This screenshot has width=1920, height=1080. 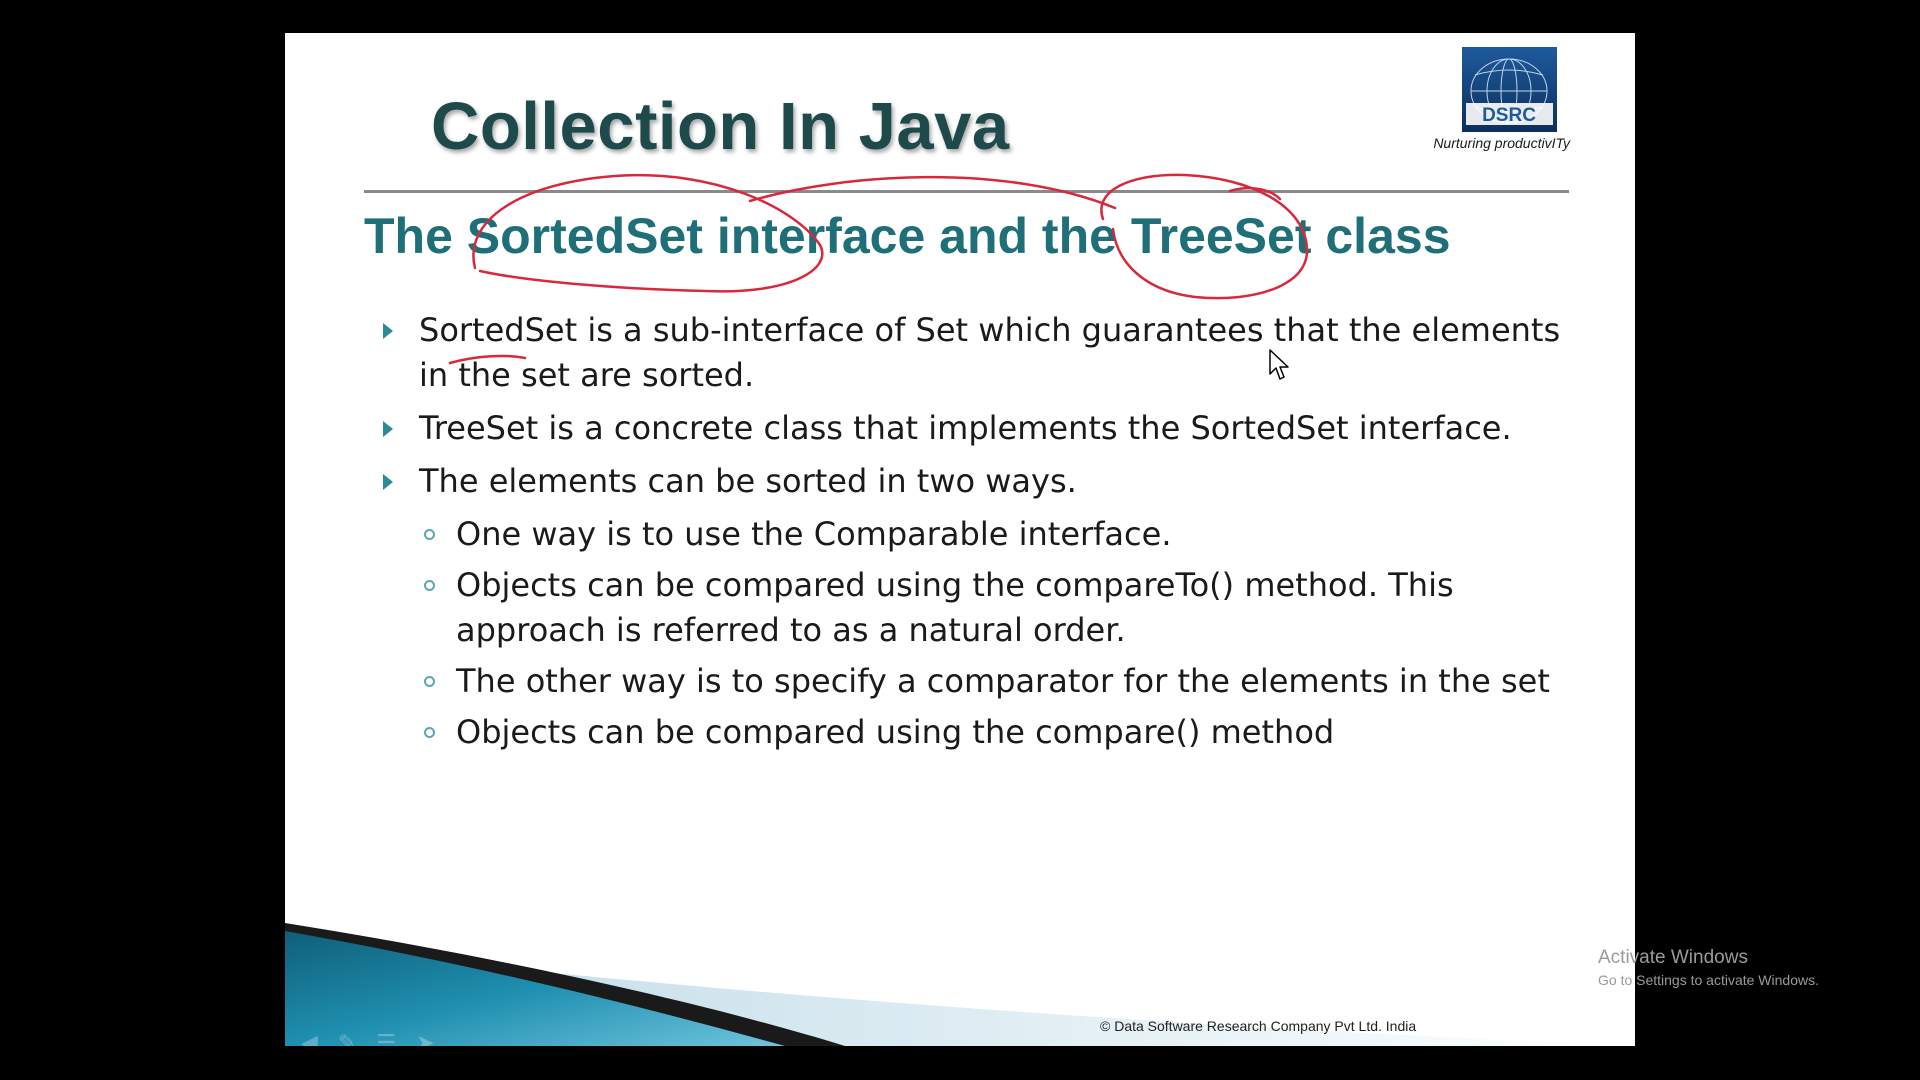 What do you see at coordinates (368, 1040) in the screenshot?
I see `slideshow-nav: ◀ ✎ ☰ ➤` at bounding box center [368, 1040].